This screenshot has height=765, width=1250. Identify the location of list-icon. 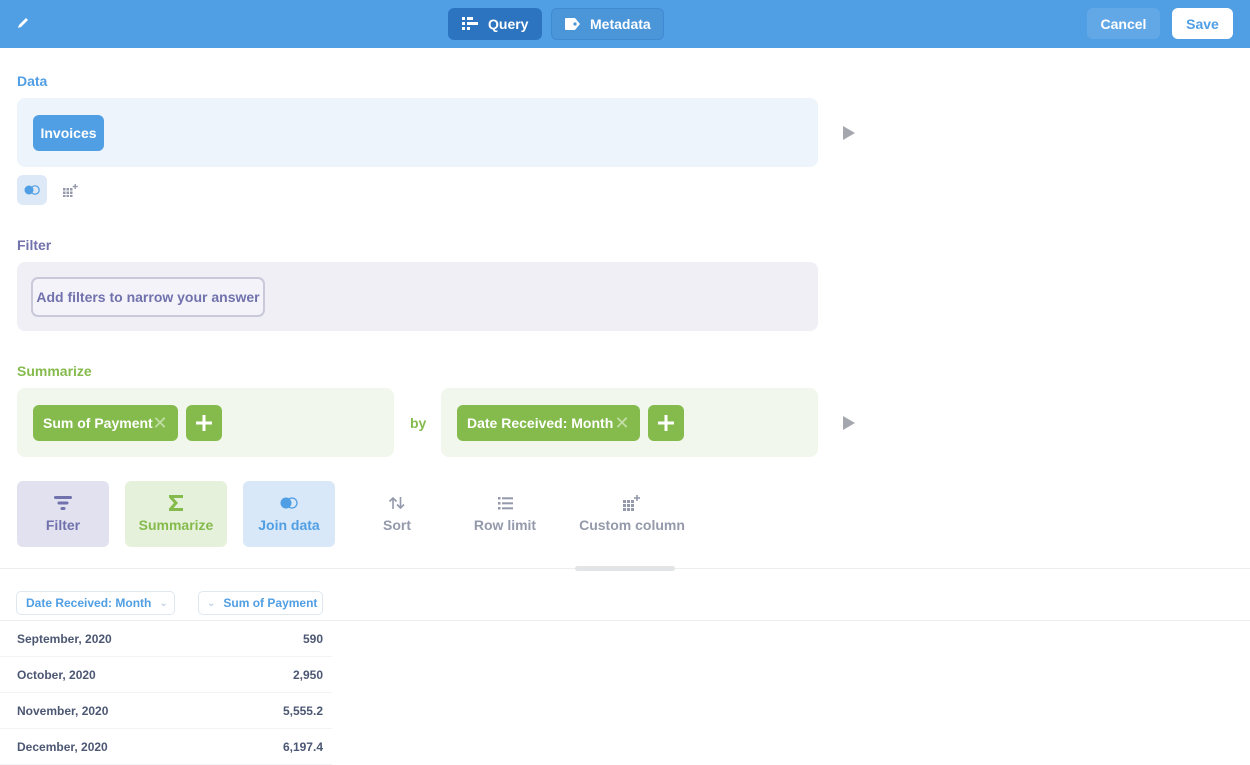
(505, 503).